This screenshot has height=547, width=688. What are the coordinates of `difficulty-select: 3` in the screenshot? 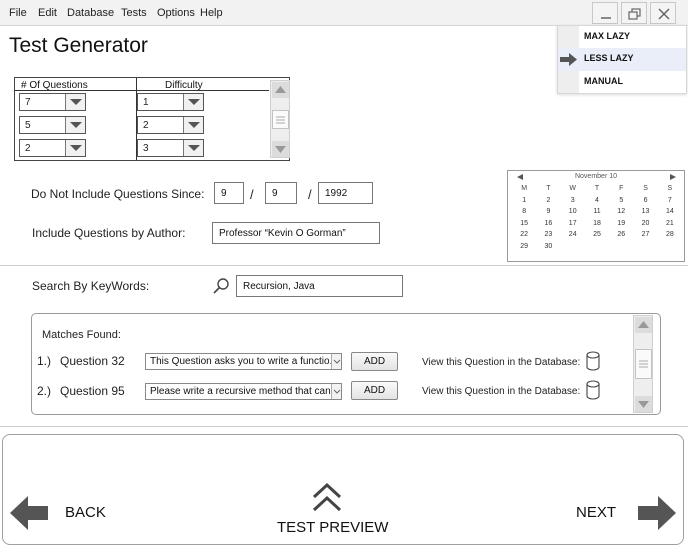 It's located at (170, 148).